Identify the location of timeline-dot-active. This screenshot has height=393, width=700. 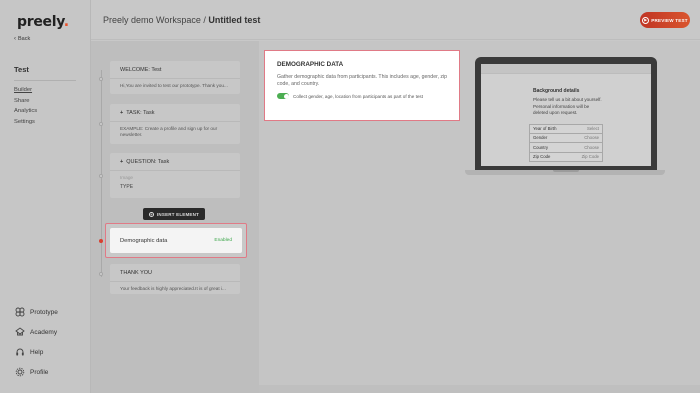
(101, 241).